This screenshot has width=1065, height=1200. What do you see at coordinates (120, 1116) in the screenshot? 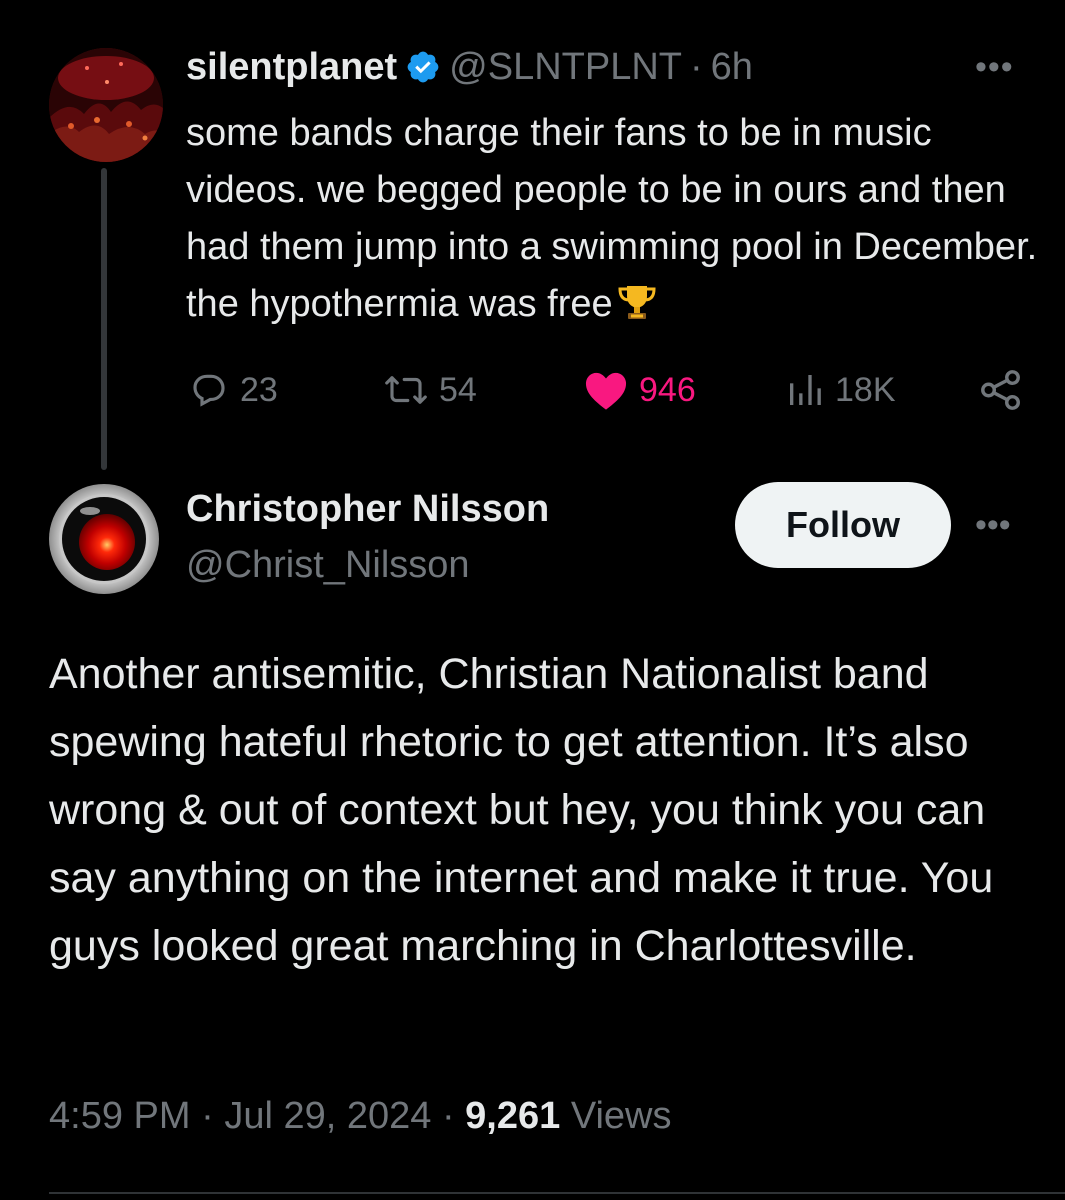
I see `reply-time: 4:59 PM` at bounding box center [120, 1116].